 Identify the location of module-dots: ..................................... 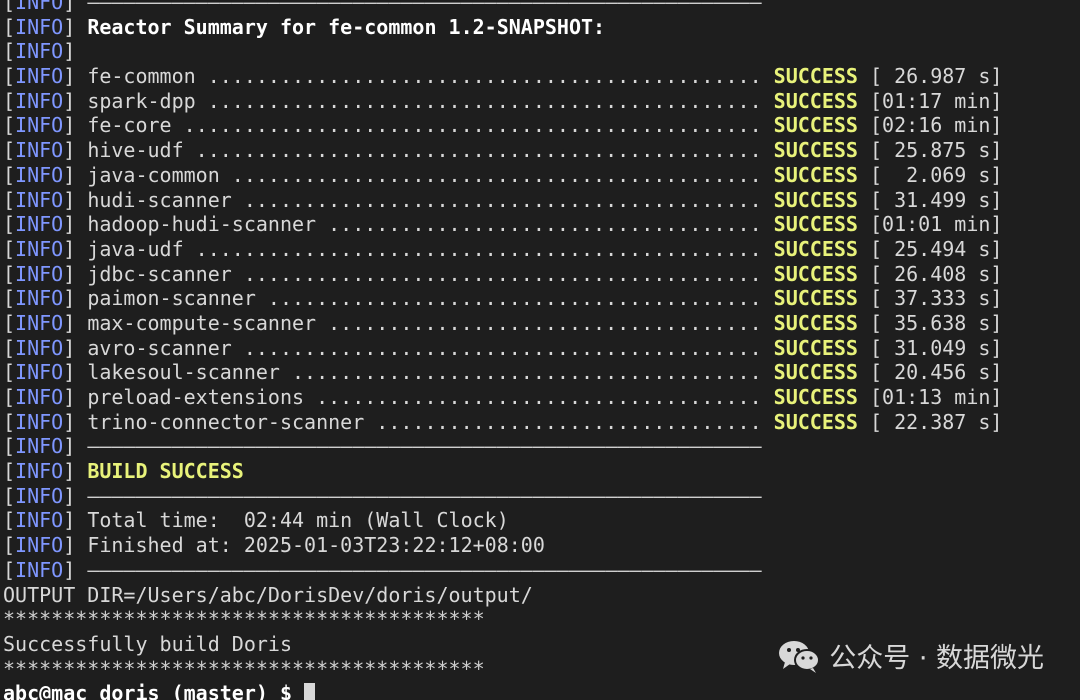
(545, 322).